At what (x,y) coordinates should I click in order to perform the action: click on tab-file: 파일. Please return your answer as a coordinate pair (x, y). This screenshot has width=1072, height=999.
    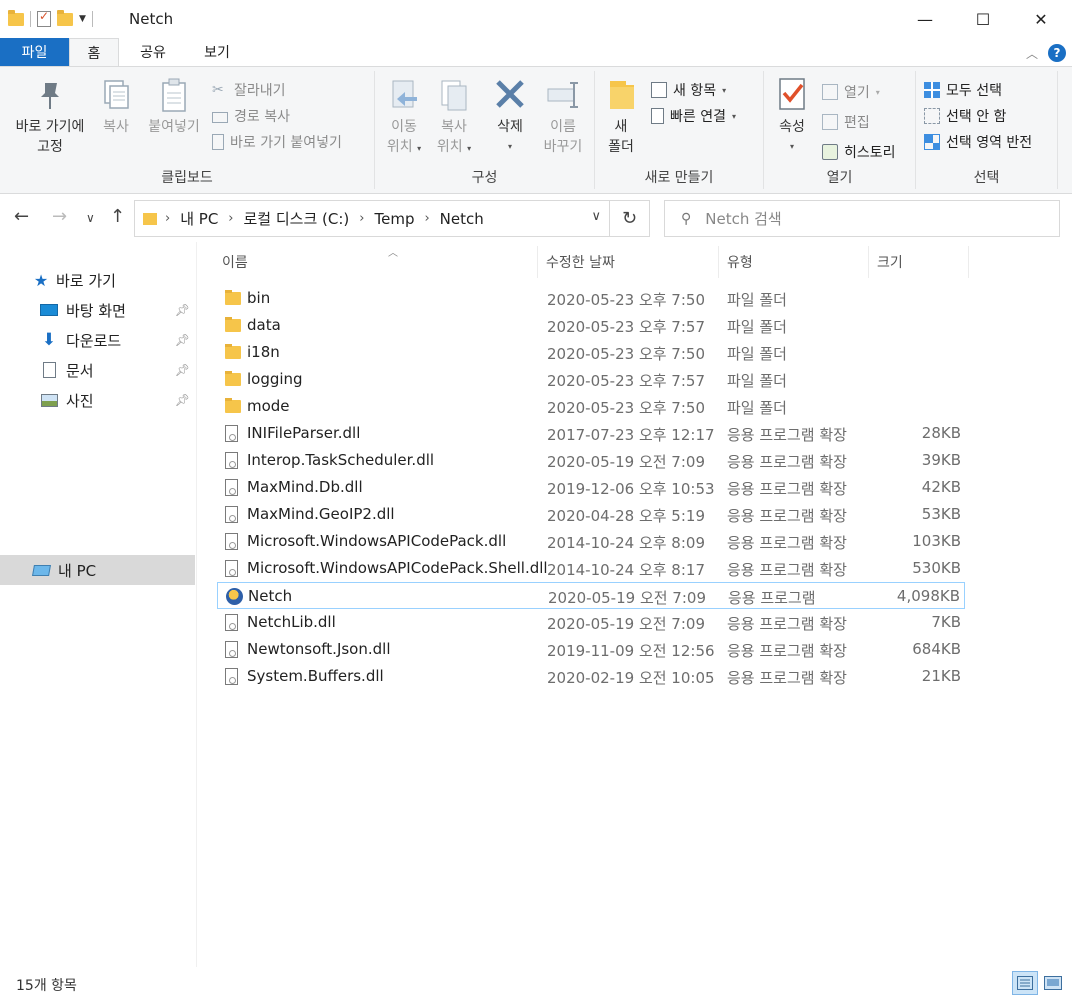
    Looking at the image, I should click on (34, 52).